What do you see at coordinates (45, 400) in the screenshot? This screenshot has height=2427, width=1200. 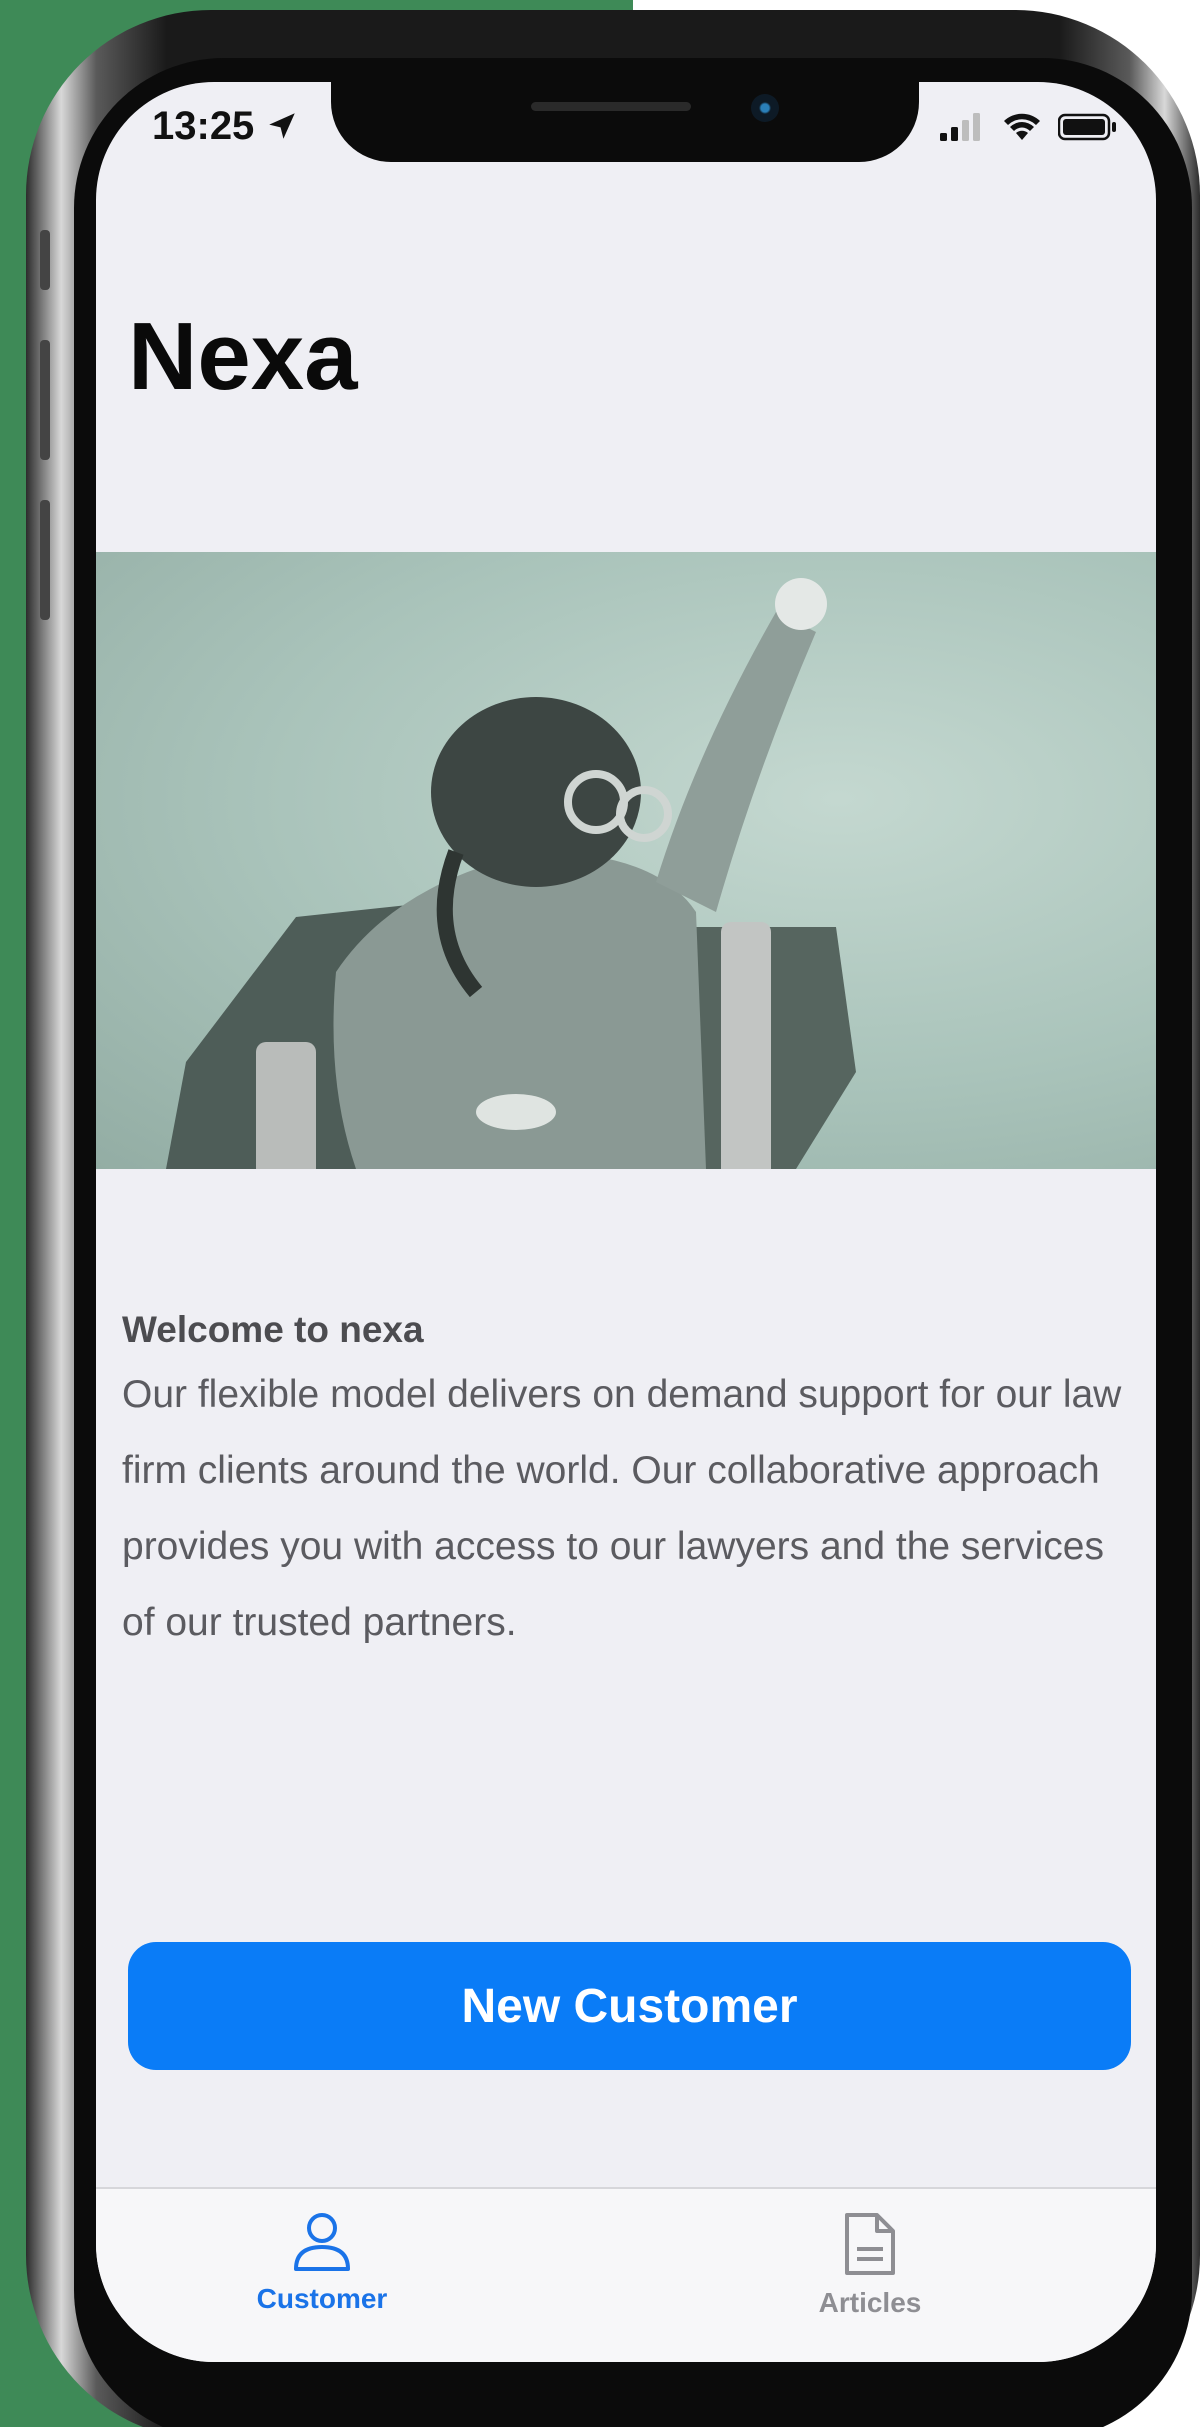 I see `volume-up-button` at bounding box center [45, 400].